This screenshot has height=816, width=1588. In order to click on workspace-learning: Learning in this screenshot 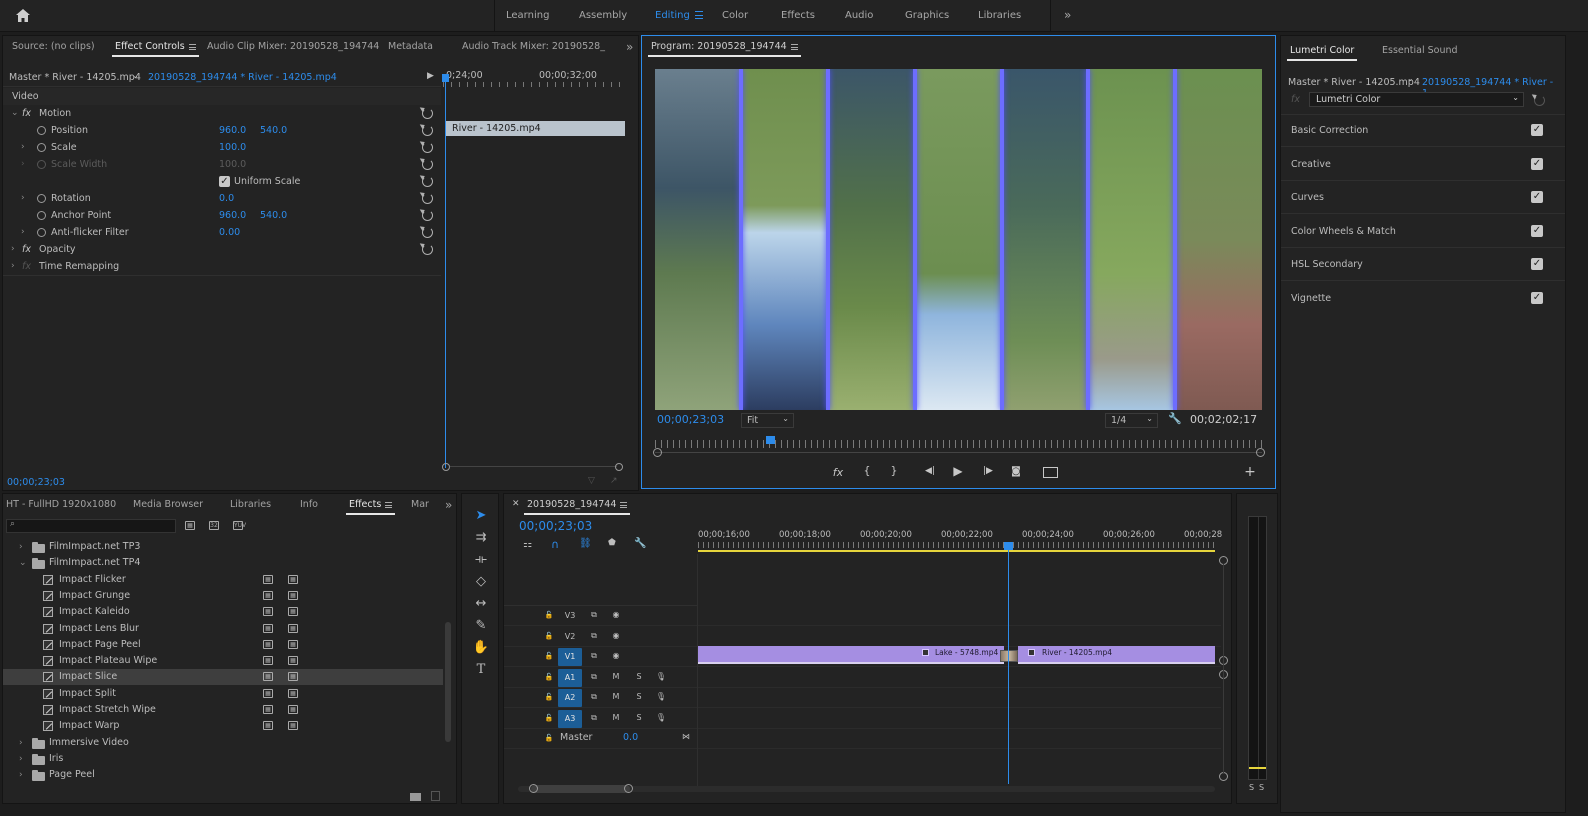, I will do `click(527, 16)`.